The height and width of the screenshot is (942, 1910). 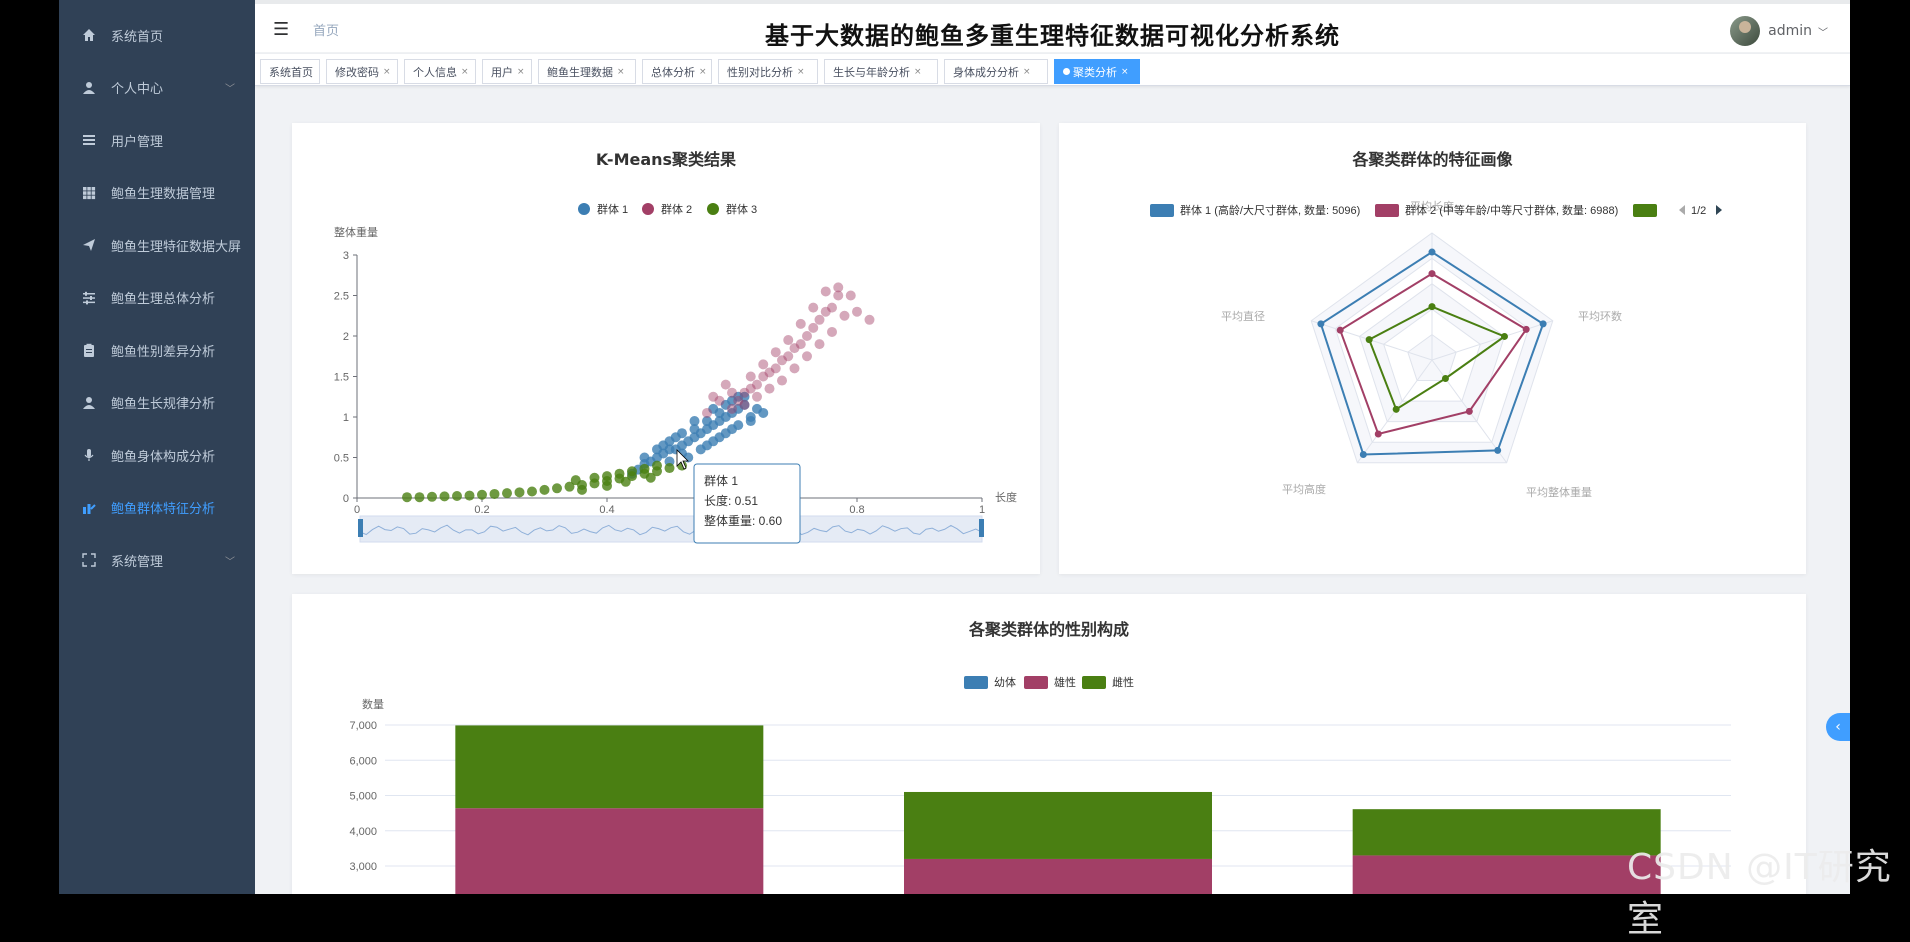 I want to click on legend-next-icon, so click(x=1719, y=210).